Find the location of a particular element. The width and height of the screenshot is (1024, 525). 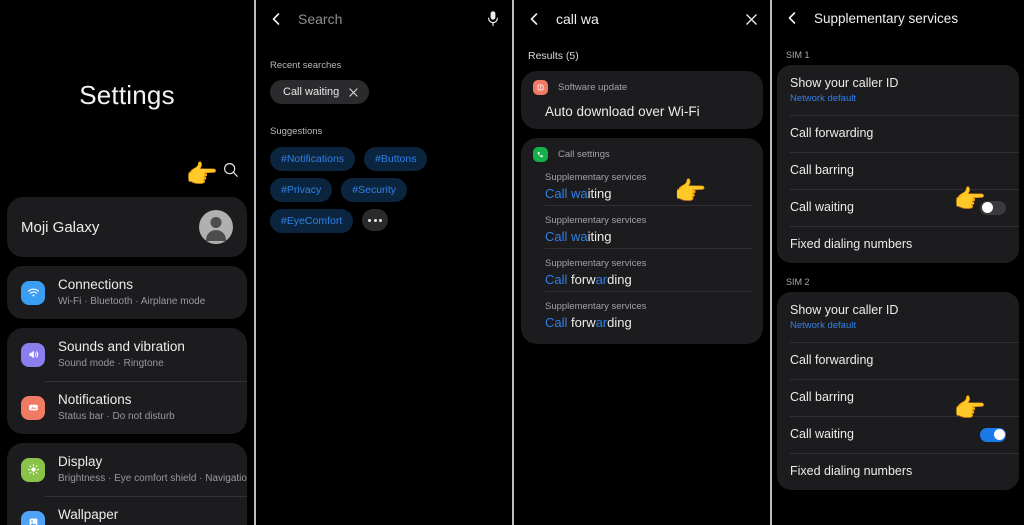

result-source-label: Software update is located at coordinates (593, 87).